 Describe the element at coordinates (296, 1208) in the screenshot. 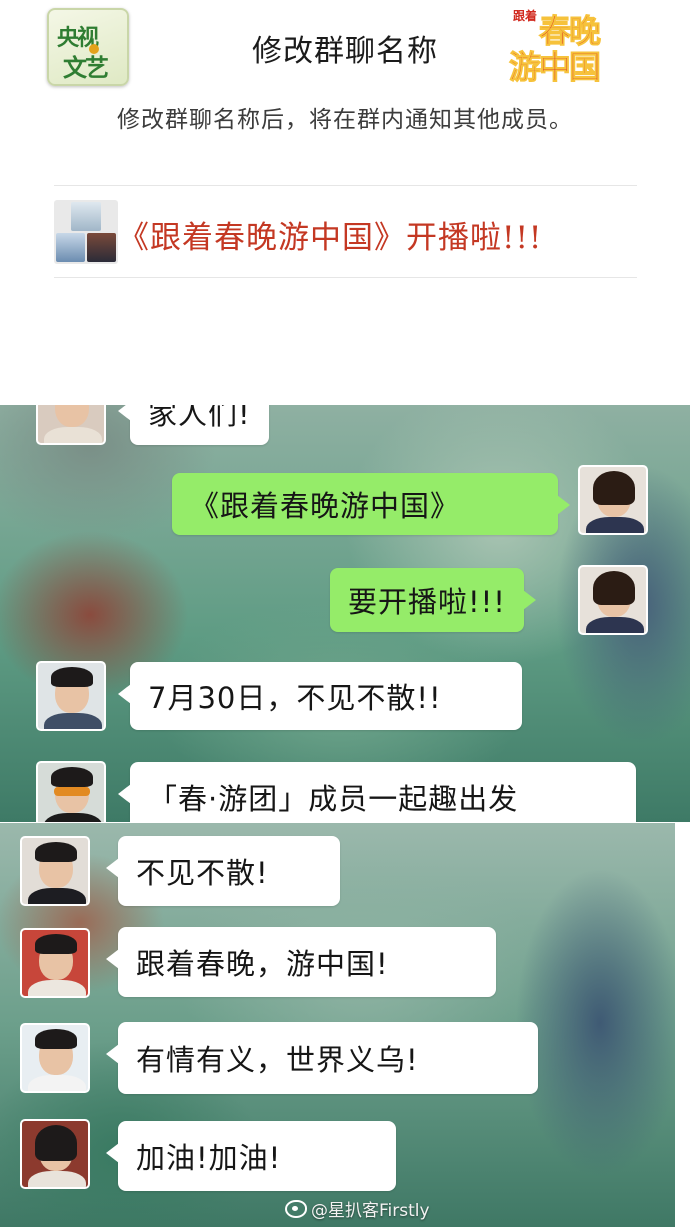

I see `weibo-icon` at that location.